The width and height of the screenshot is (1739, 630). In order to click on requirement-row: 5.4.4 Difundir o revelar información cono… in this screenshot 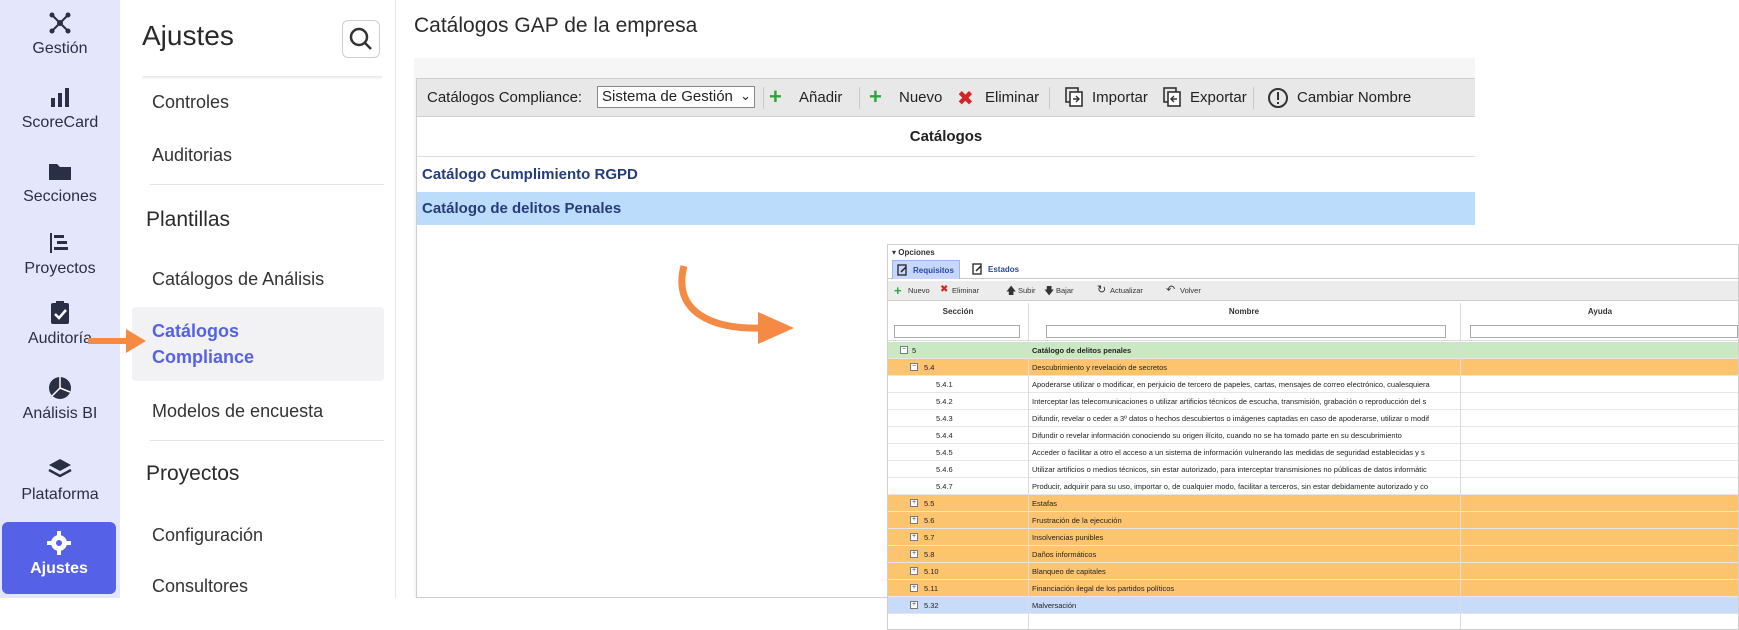, I will do `click(1313, 435)`.